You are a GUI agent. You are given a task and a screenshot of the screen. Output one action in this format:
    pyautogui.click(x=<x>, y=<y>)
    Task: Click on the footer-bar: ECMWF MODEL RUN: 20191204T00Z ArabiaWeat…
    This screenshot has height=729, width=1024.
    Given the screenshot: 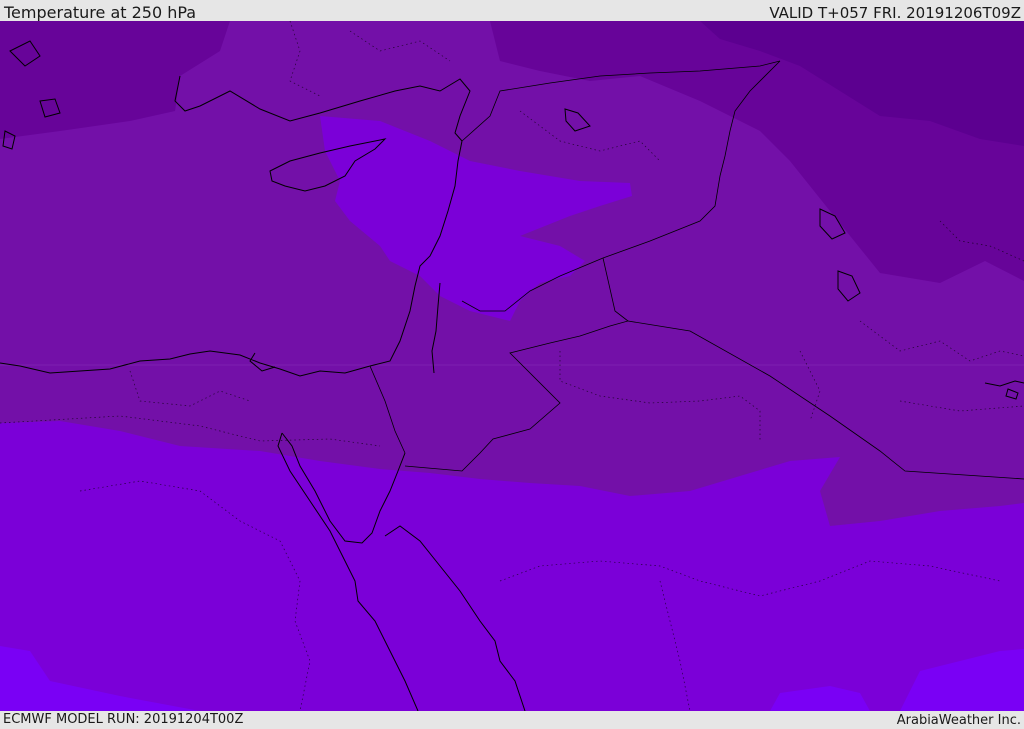 What is the action you would take?
    pyautogui.click(x=512, y=720)
    